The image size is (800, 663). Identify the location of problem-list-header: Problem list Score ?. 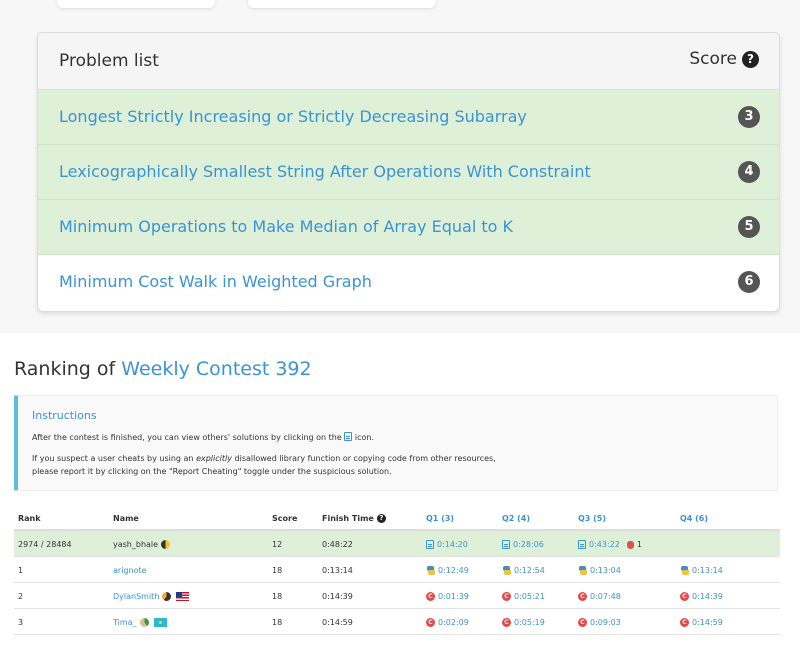
(408, 61).